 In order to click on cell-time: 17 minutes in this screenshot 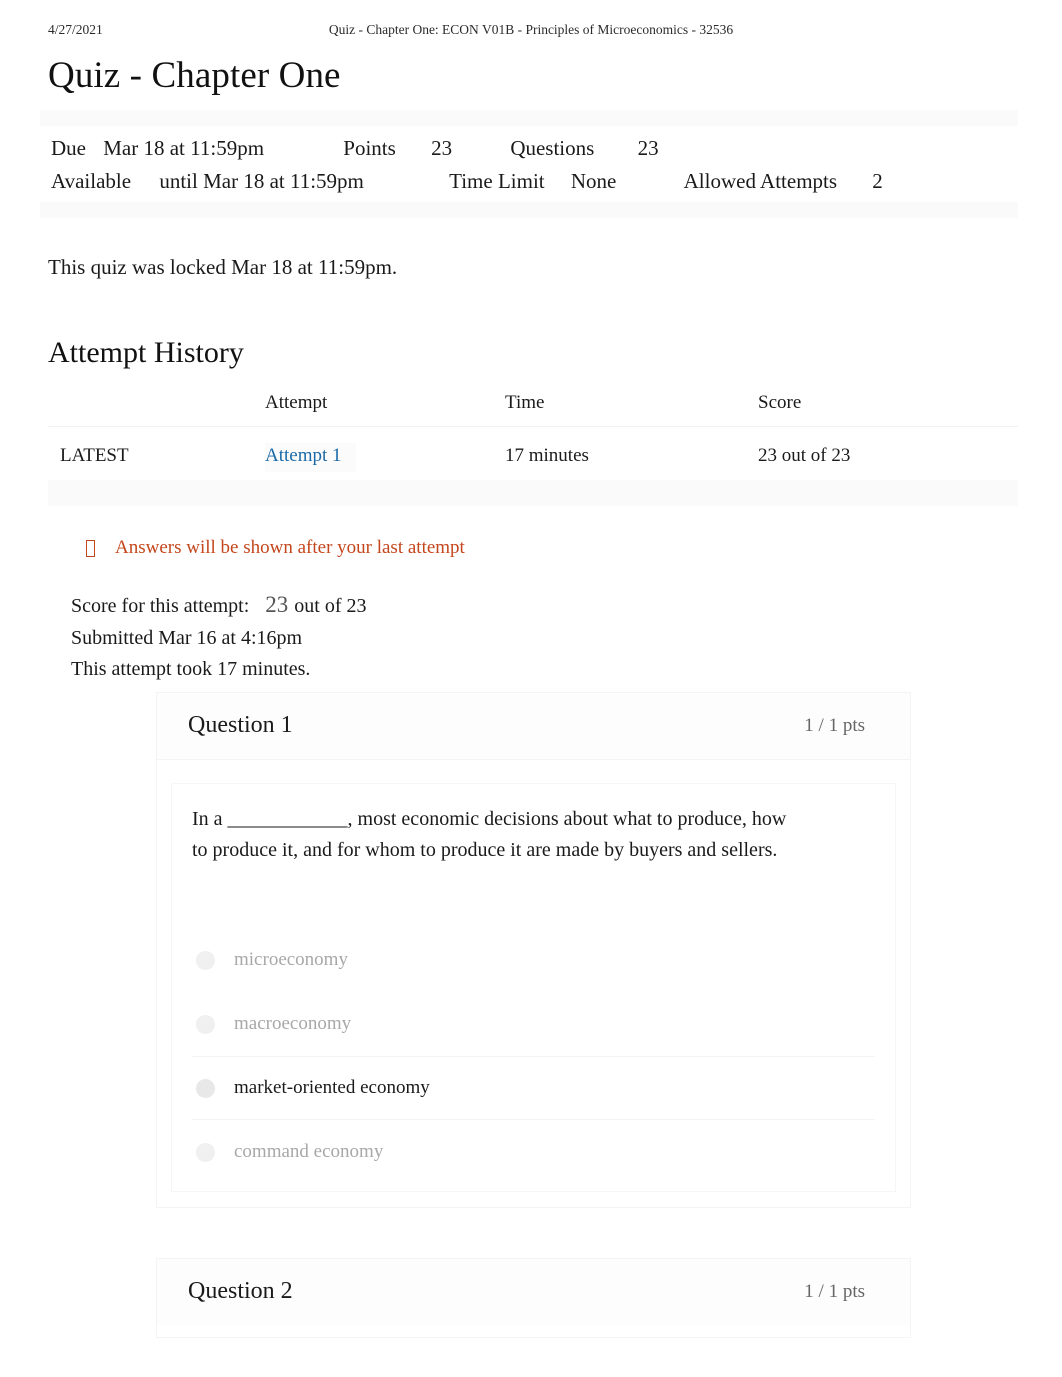, I will do `click(547, 455)`.